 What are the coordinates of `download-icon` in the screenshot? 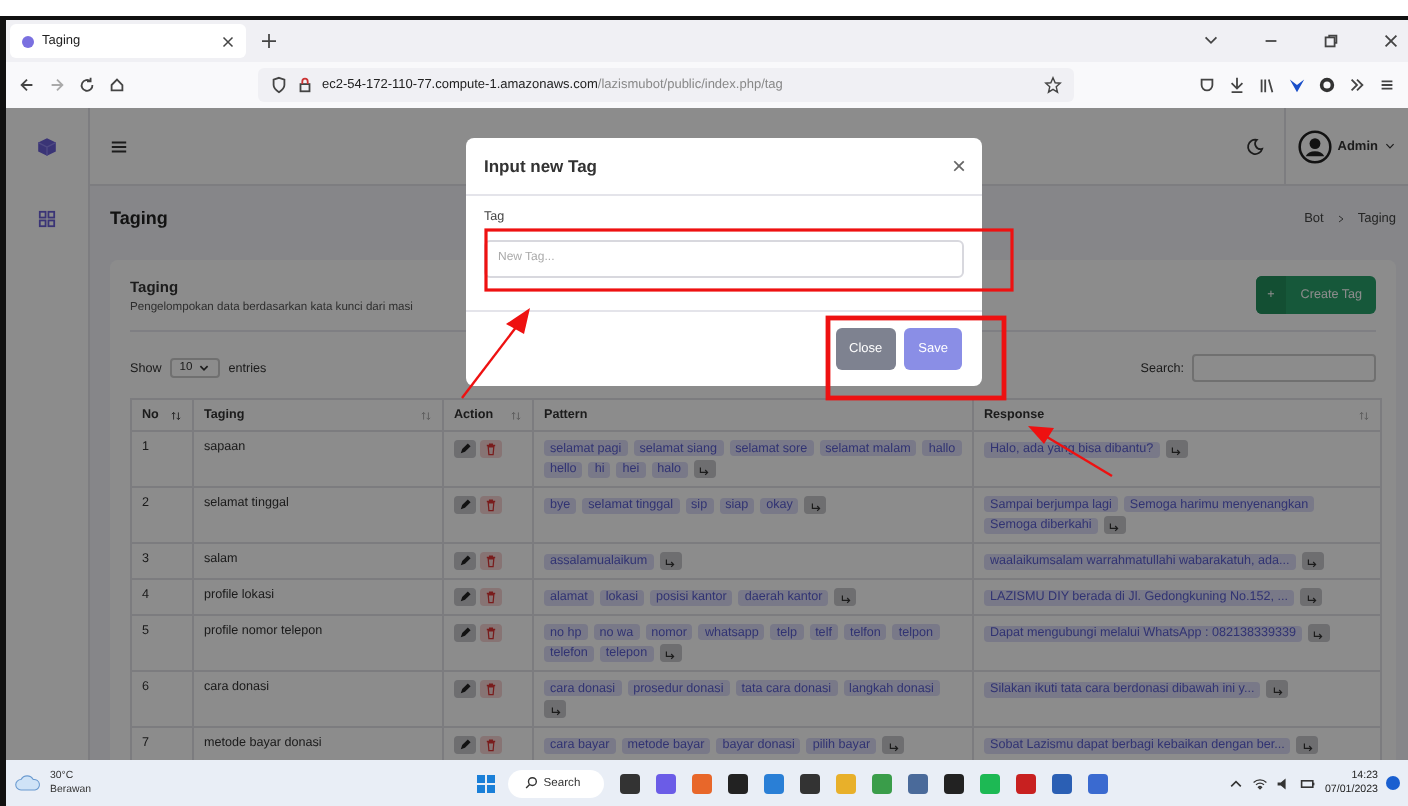 It's located at (1237, 85).